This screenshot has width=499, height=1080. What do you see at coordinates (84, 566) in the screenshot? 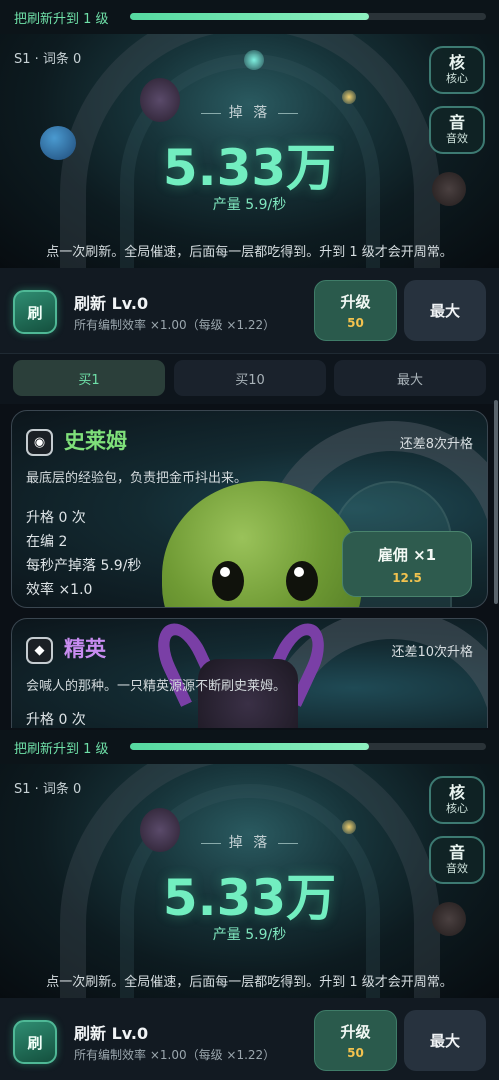
I see `unit-stat-drop-rate: 每秒产掉落 5.9/秒` at bounding box center [84, 566].